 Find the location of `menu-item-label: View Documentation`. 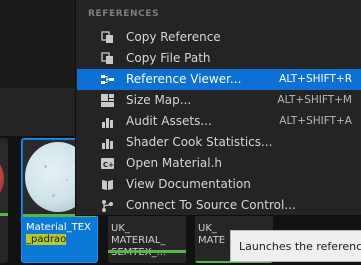

menu-item-label: View Documentation is located at coordinates (188, 184).